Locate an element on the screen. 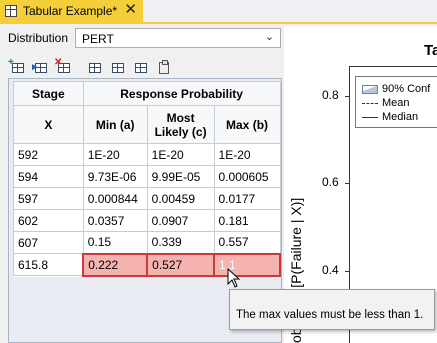  y-tick-label: 0.8 is located at coordinates (330, 95).